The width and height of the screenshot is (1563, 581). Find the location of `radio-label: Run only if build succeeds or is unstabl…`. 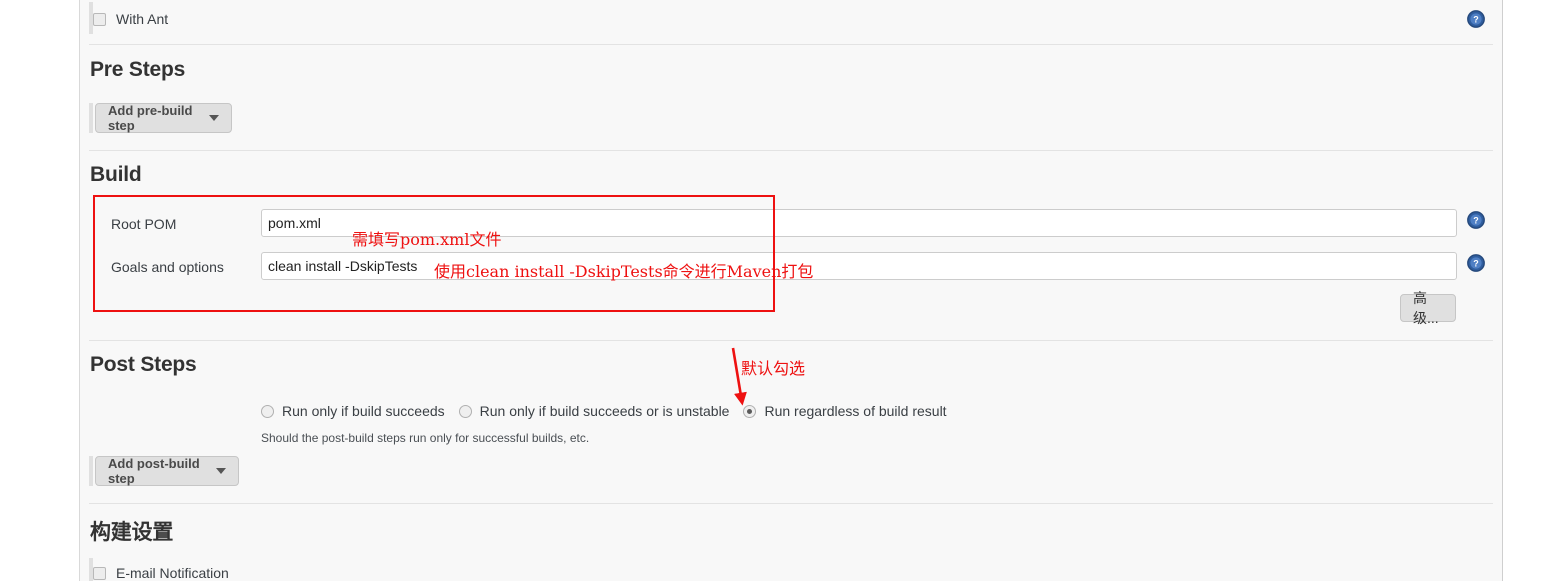

radio-label: Run only if build succeeds or is unstabl… is located at coordinates (604, 411).